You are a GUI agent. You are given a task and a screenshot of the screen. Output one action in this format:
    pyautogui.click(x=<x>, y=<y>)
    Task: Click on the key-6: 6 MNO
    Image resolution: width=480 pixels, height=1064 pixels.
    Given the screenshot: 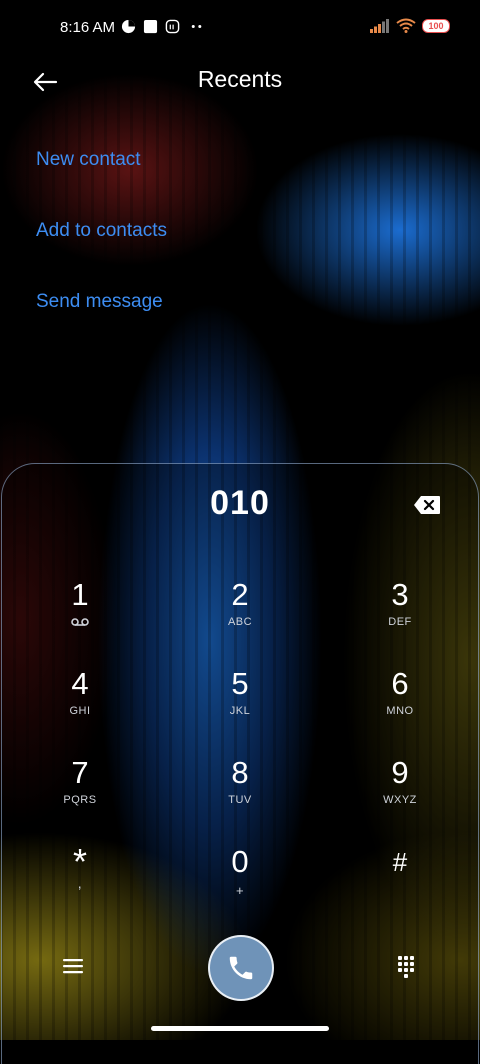 What is the action you would take?
    pyautogui.click(x=400, y=705)
    